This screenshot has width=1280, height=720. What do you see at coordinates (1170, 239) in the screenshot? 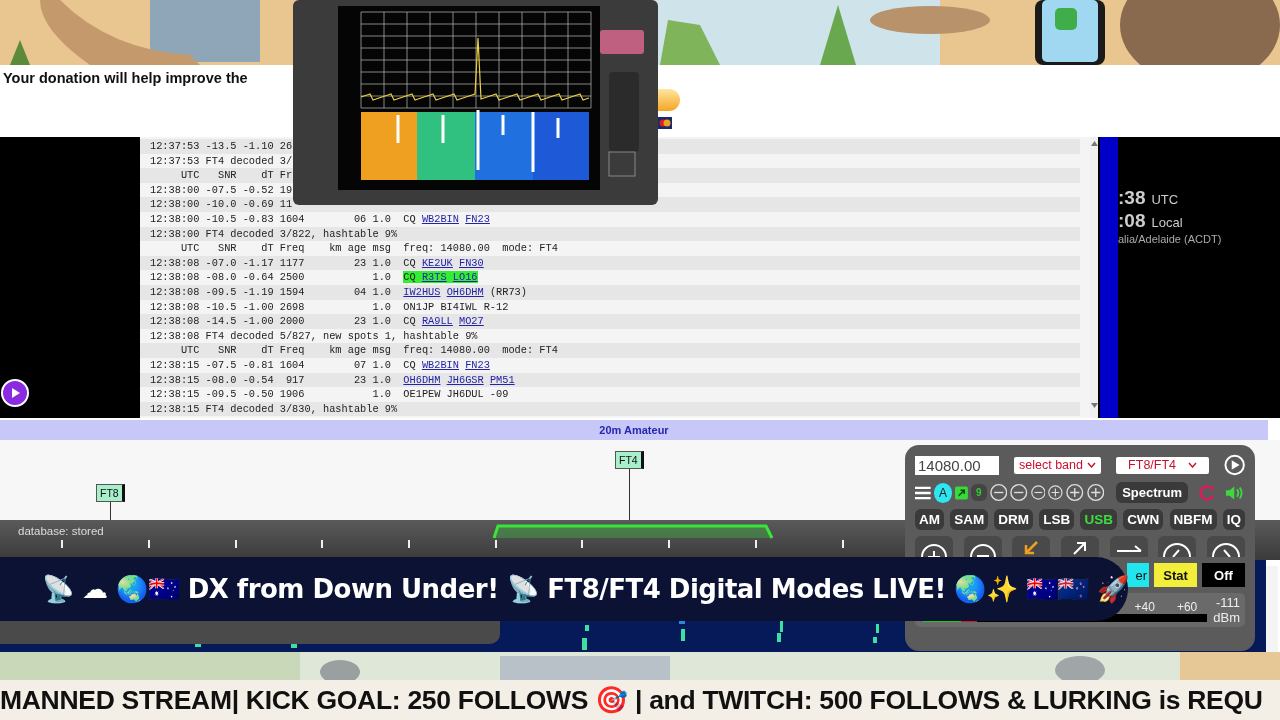
I see `timezone-text: alia/Adelaide (ACDT)` at bounding box center [1170, 239].